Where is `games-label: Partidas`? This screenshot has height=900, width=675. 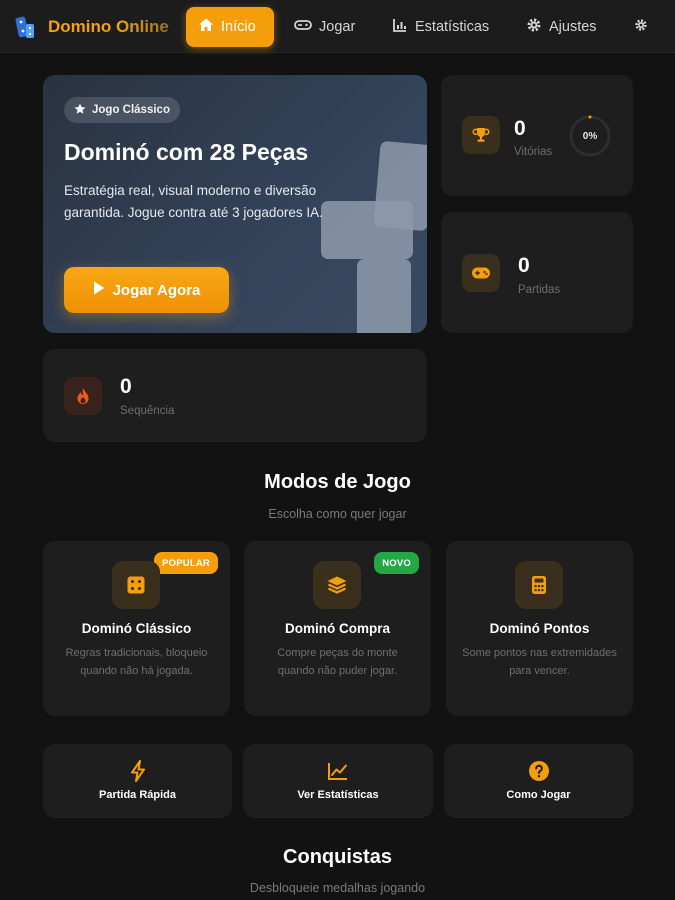 games-label: Partidas is located at coordinates (539, 290).